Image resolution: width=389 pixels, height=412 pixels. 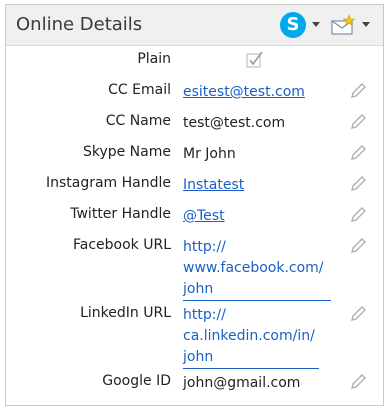 I want to click on label-google-id: Google ID, so click(x=136, y=381).